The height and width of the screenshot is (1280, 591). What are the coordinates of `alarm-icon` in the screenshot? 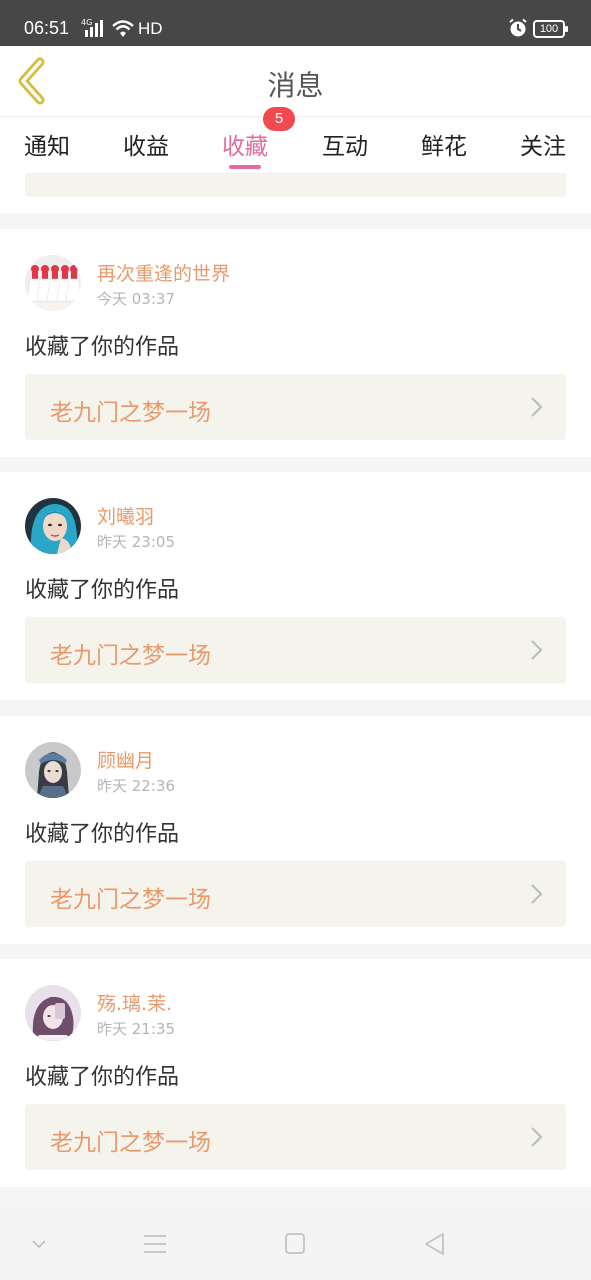 It's located at (518, 27).